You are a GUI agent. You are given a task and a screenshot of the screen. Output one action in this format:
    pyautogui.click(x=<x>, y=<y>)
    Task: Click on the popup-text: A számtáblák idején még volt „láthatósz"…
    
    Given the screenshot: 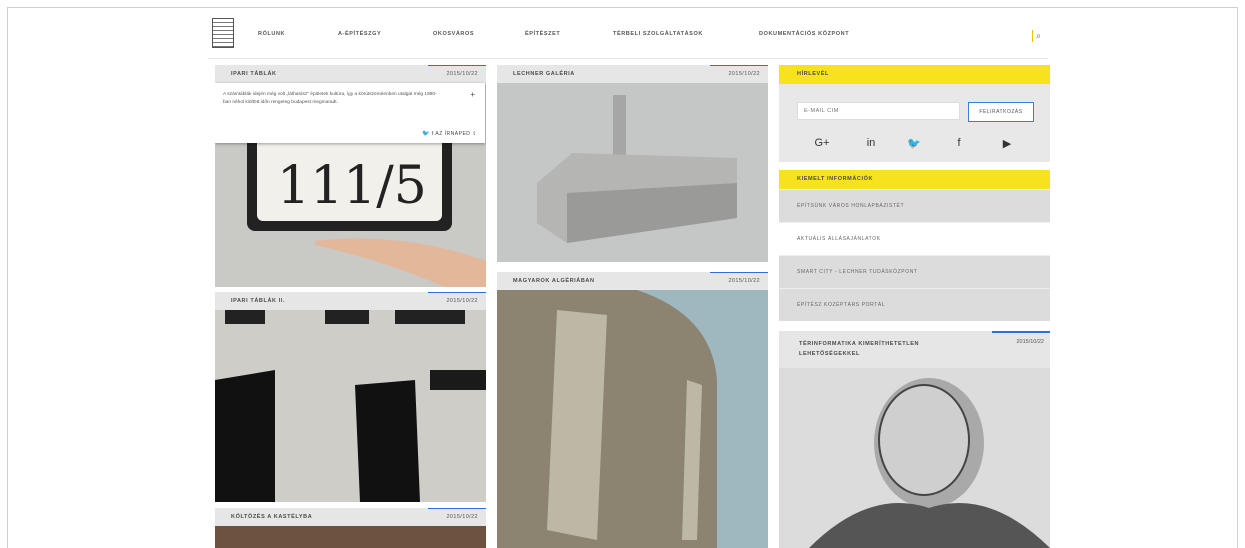 What is the action you would take?
    pyautogui.click(x=330, y=98)
    